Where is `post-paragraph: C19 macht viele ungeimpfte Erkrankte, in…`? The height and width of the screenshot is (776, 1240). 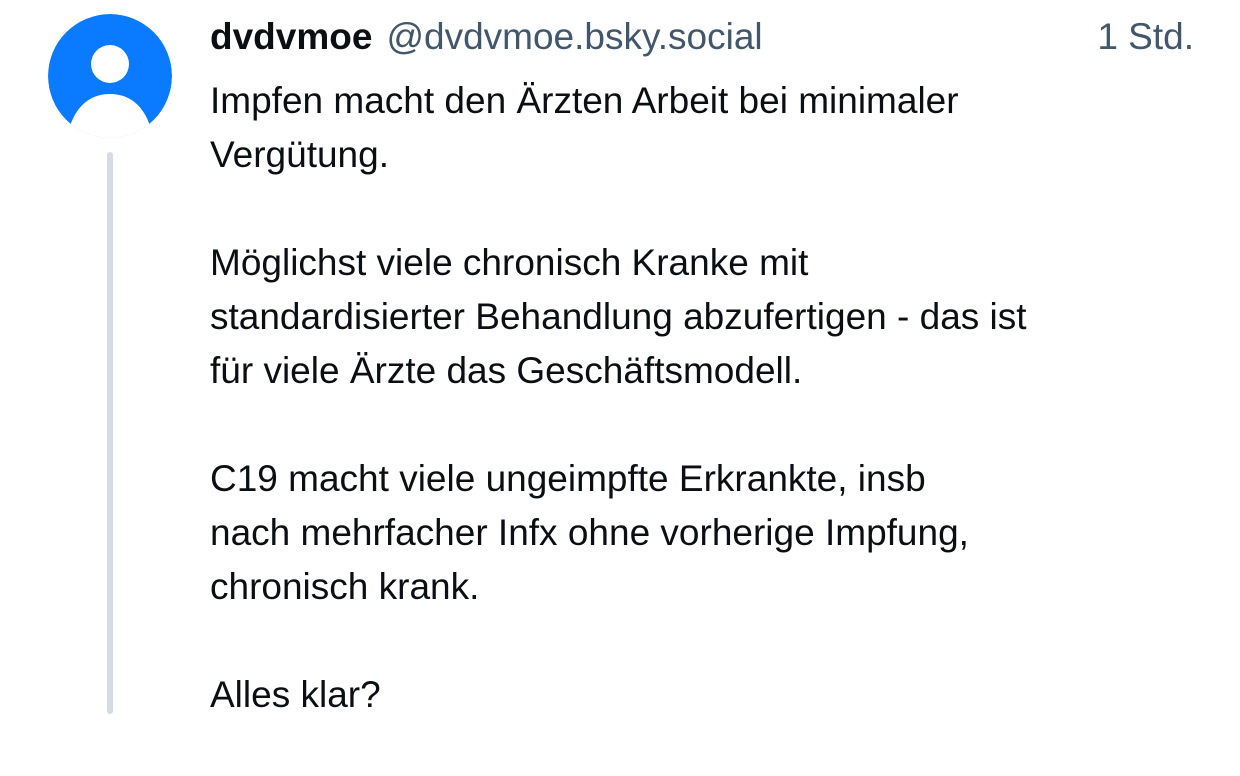
post-paragraph: C19 macht viele ungeimpfte Erkrankte, in… is located at coordinates (589, 532).